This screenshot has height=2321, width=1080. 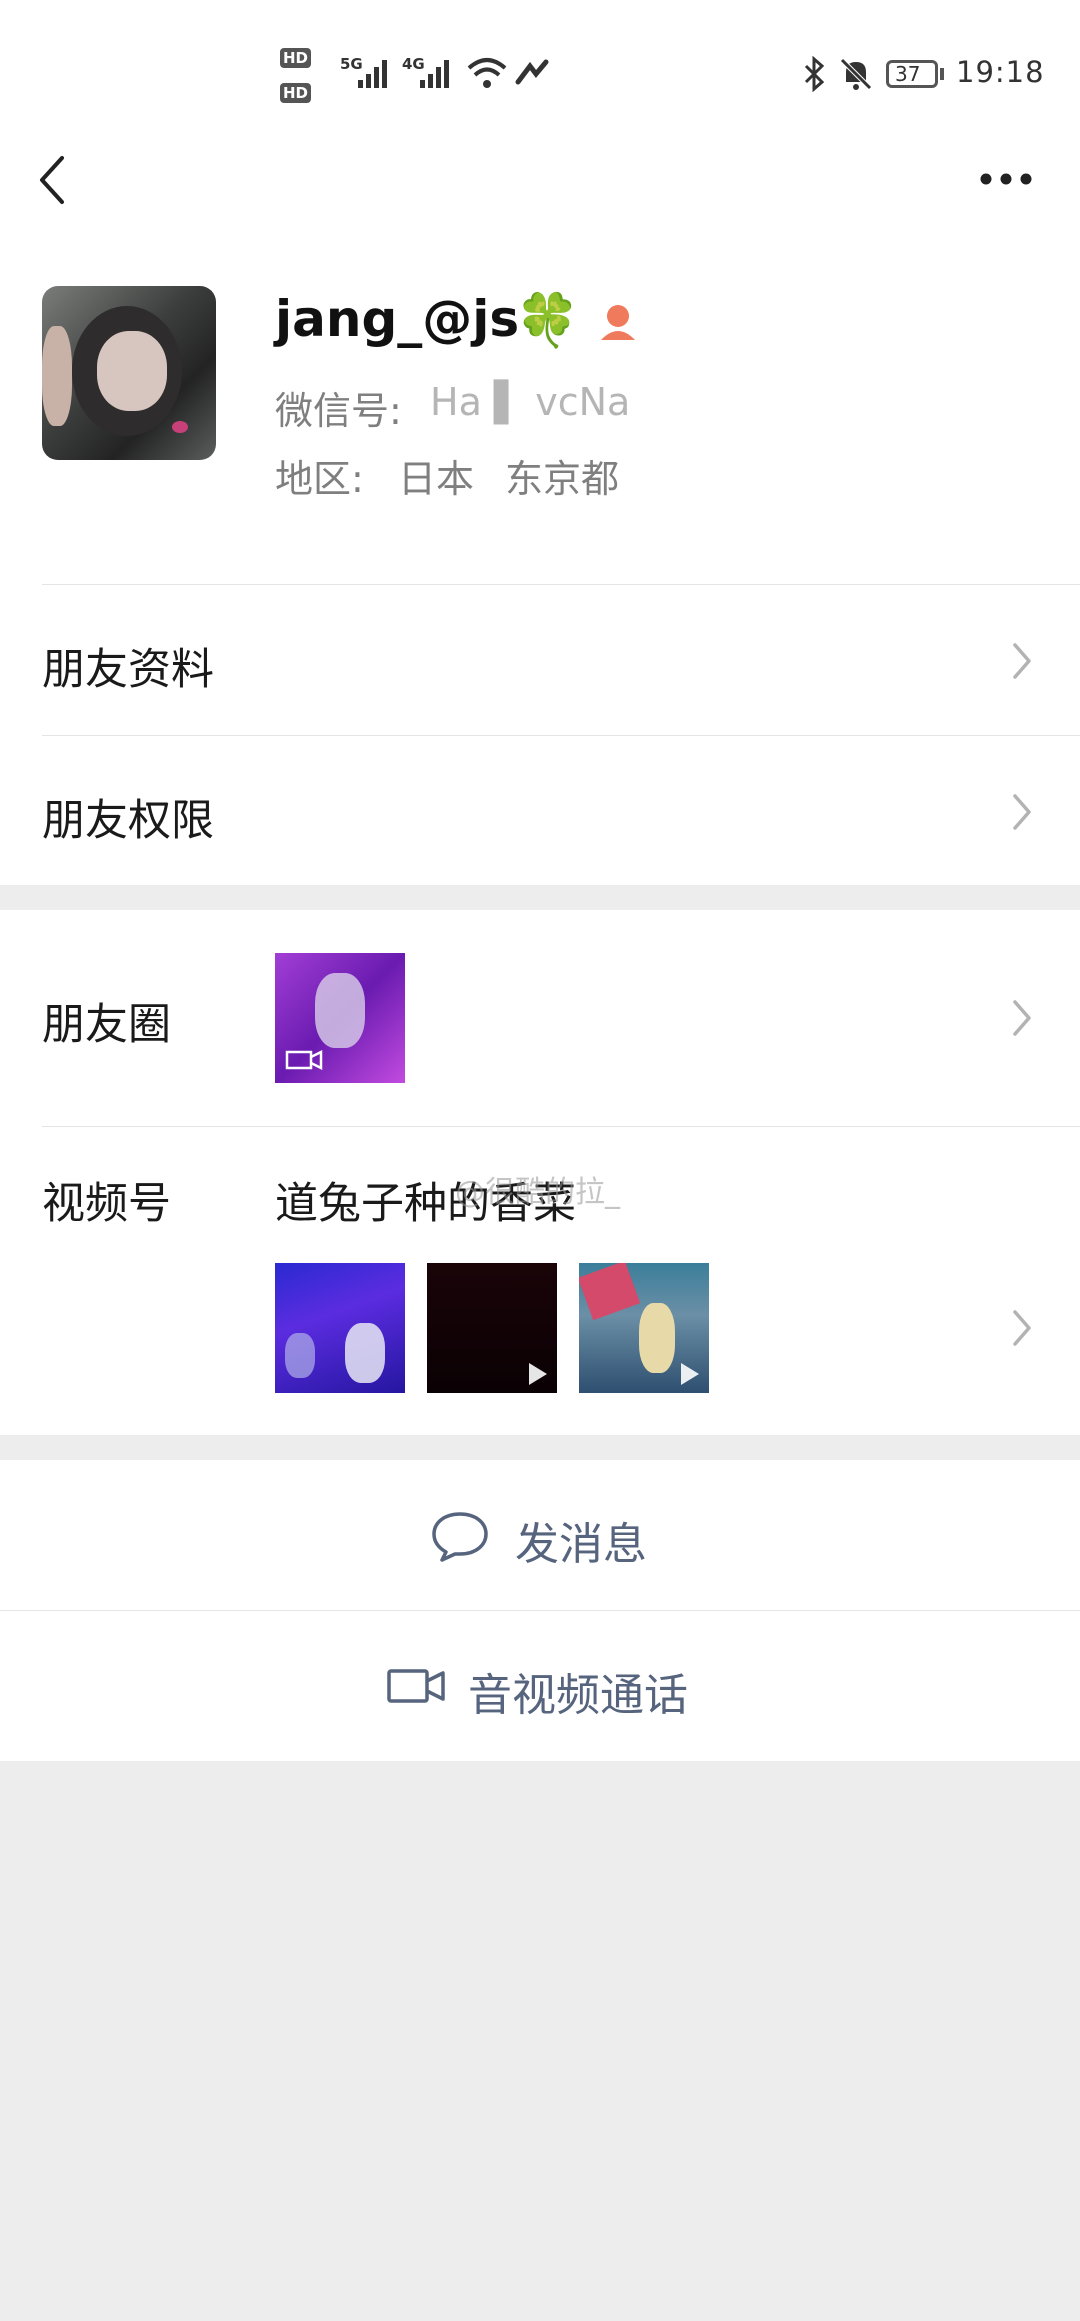 What do you see at coordinates (581, 1544) in the screenshot?
I see `send-message-label: 发消息` at bounding box center [581, 1544].